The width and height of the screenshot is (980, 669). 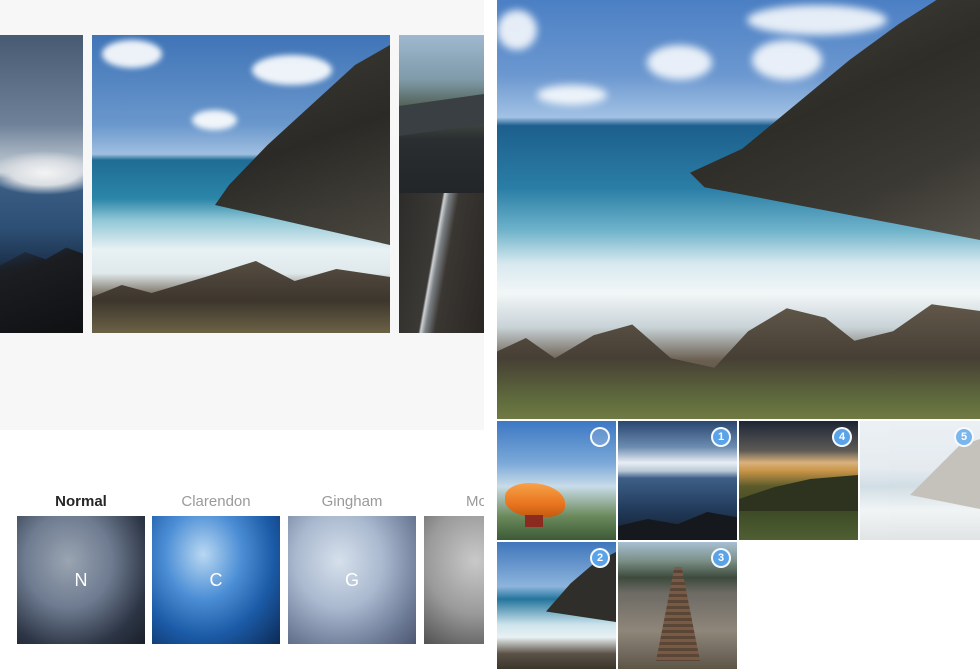 What do you see at coordinates (600, 437) in the screenshot?
I see `selection-circle` at bounding box center [600, 437].